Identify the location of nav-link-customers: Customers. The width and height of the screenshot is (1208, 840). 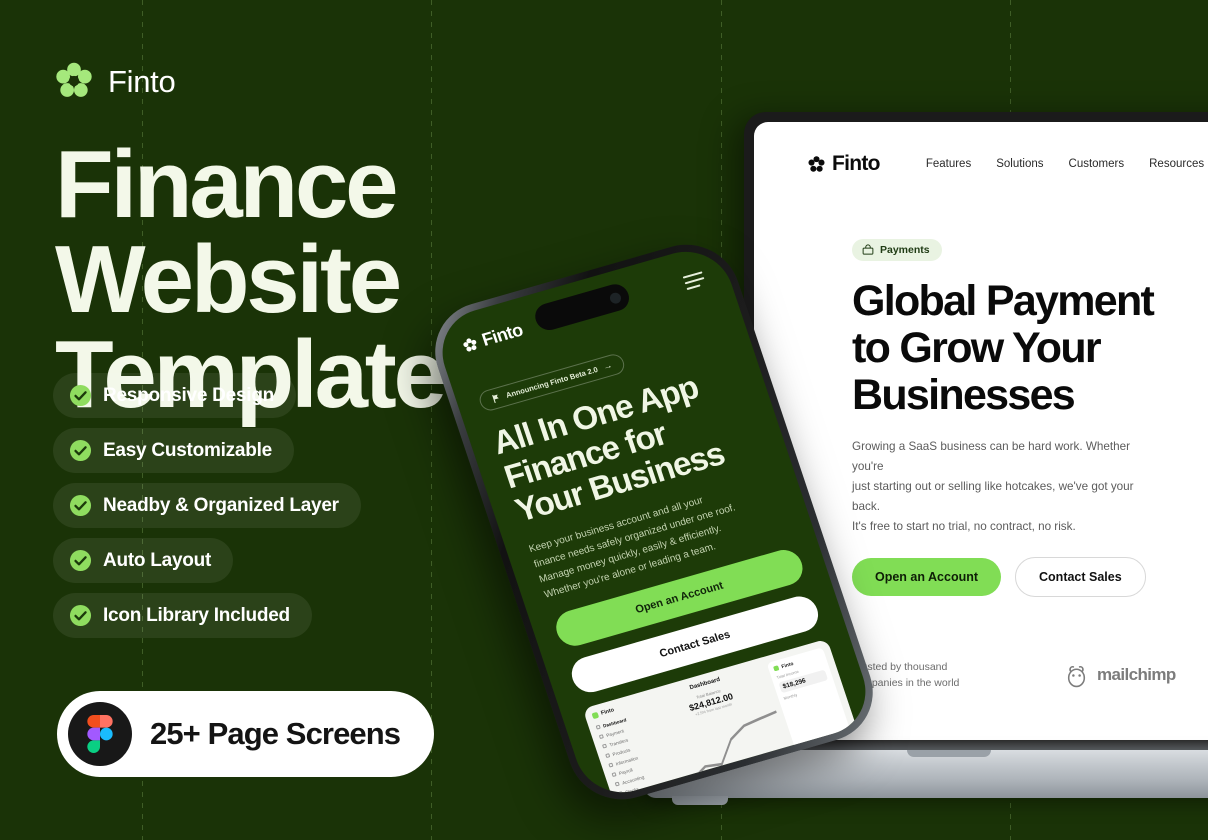
(1097, 164).